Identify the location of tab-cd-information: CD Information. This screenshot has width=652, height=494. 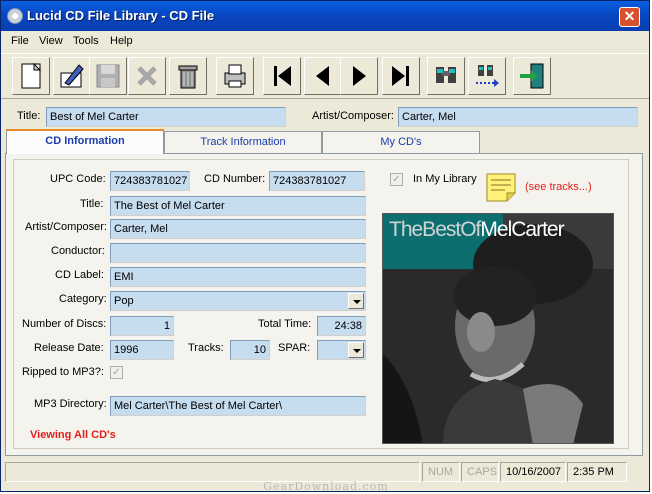
(85, 141).